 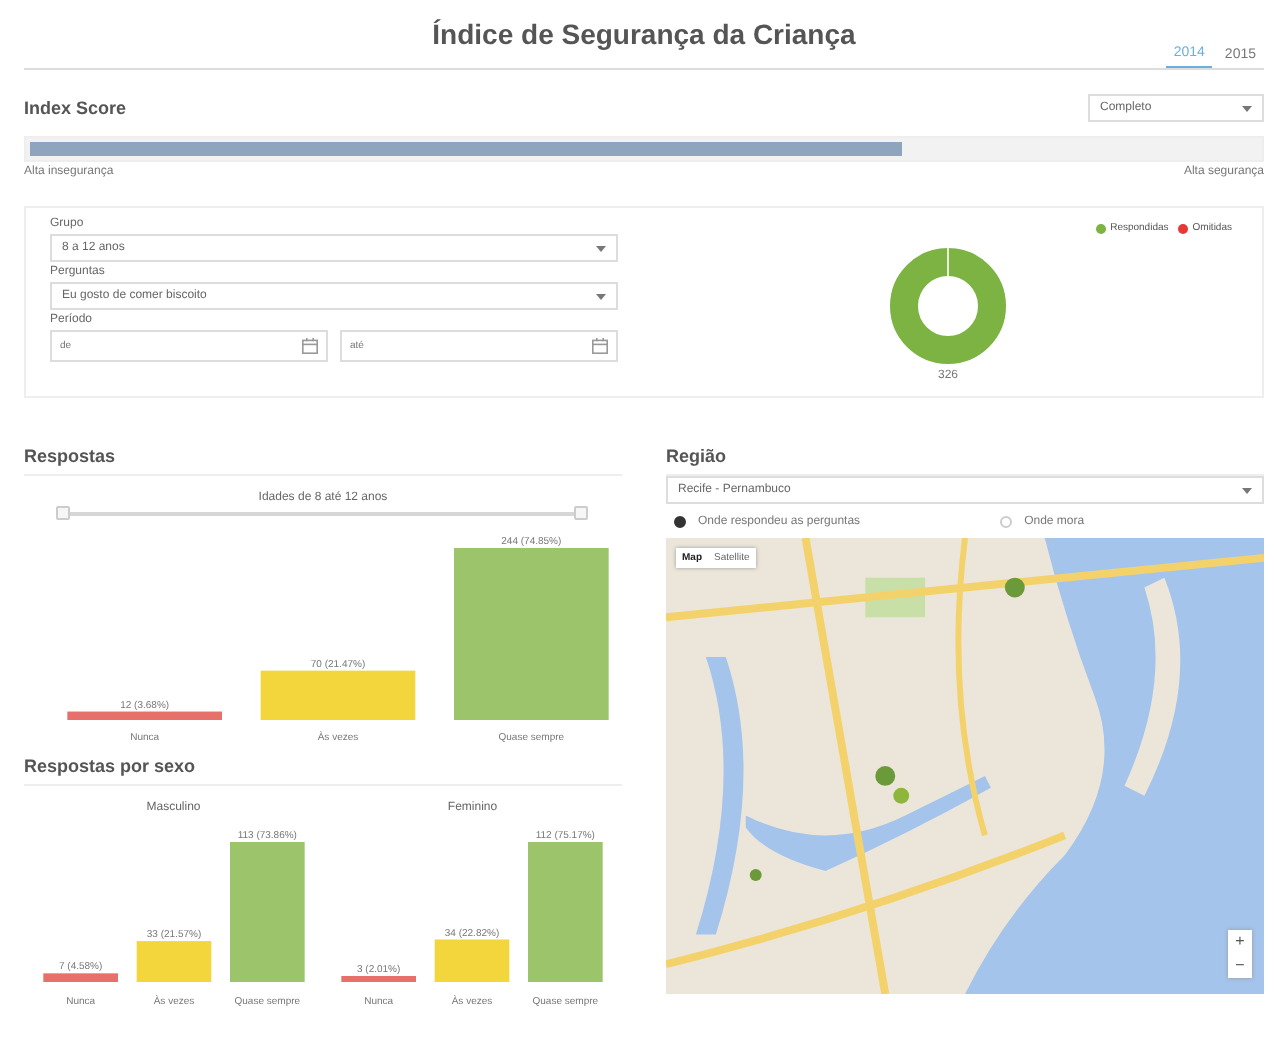 I want to click on donut-ring, so click(x=948, y=306).